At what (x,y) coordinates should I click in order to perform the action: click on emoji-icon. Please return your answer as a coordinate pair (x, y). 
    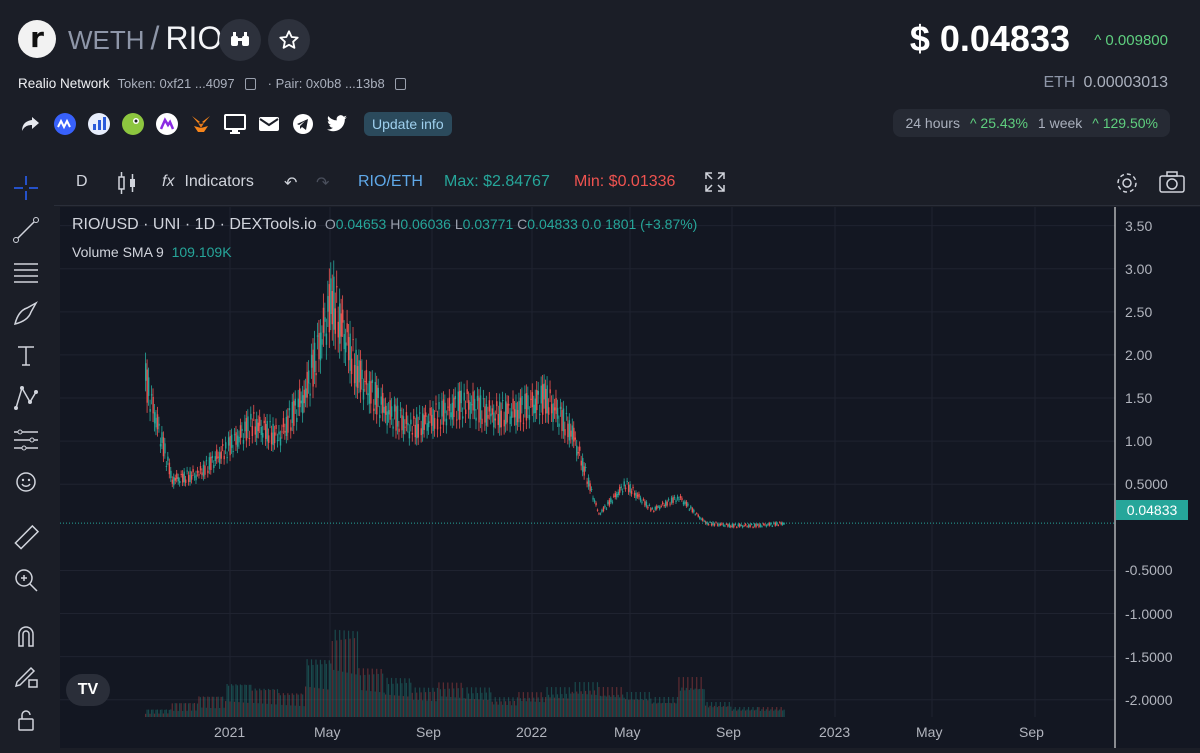
    Looking at the image, I should click on (26, 482).